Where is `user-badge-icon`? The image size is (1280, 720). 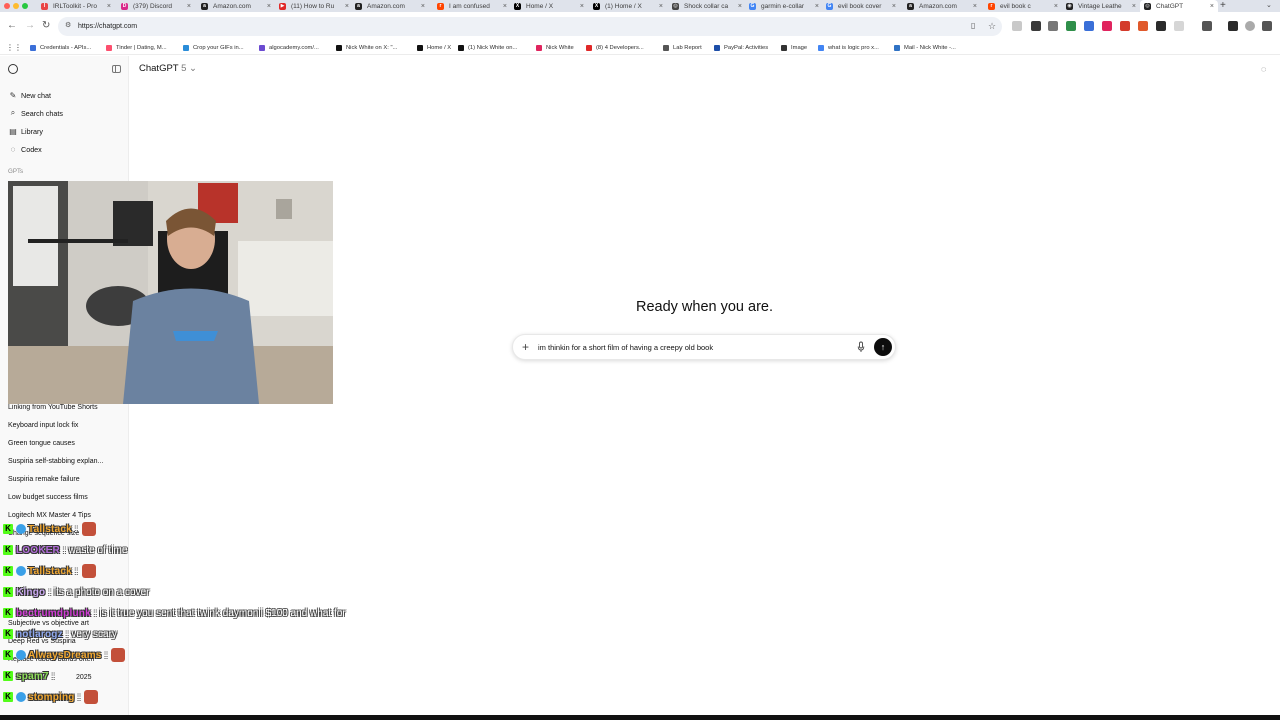
user-badge-icon is located at coordinates (21, 655).